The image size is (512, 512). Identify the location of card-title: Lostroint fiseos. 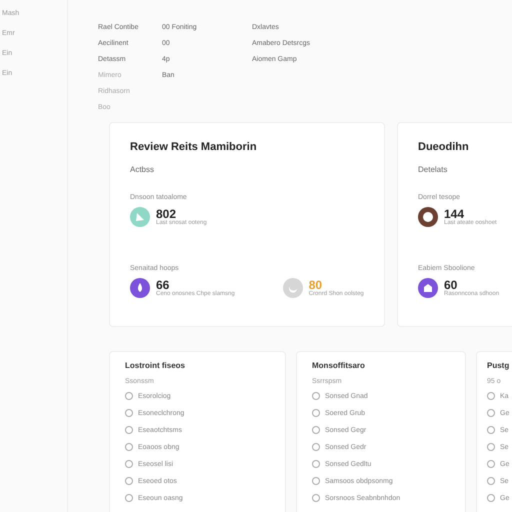
(155, 365).